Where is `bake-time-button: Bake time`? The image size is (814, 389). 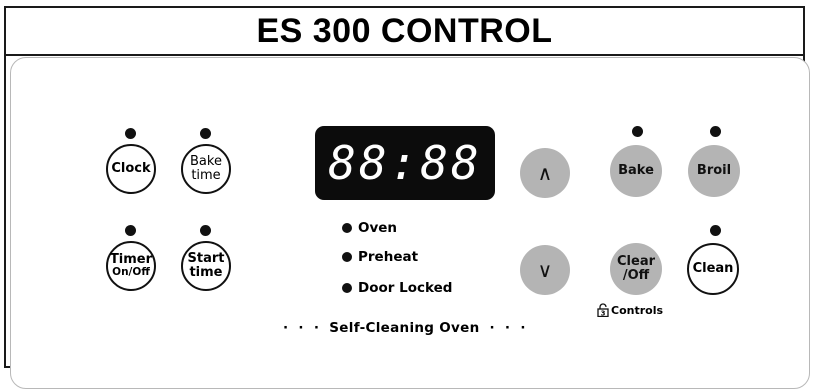 bake-time-button: Bake time is located at coordinates (206, 169).